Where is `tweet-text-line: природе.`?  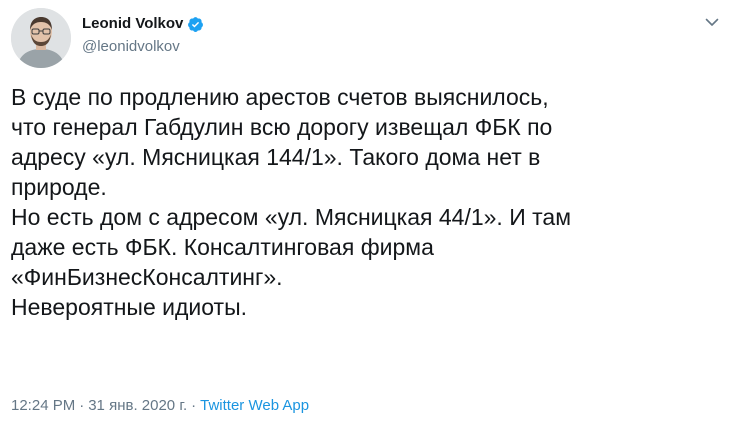 tweet-text-line: природе. is located at coordinates (59, 187).